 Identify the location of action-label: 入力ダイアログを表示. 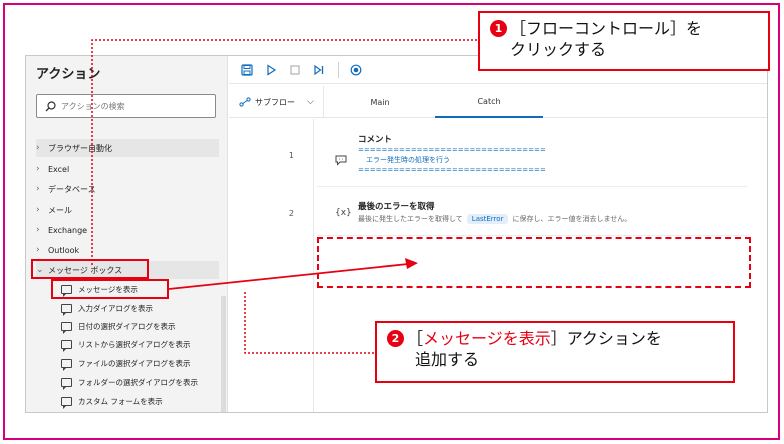
(115, 308).